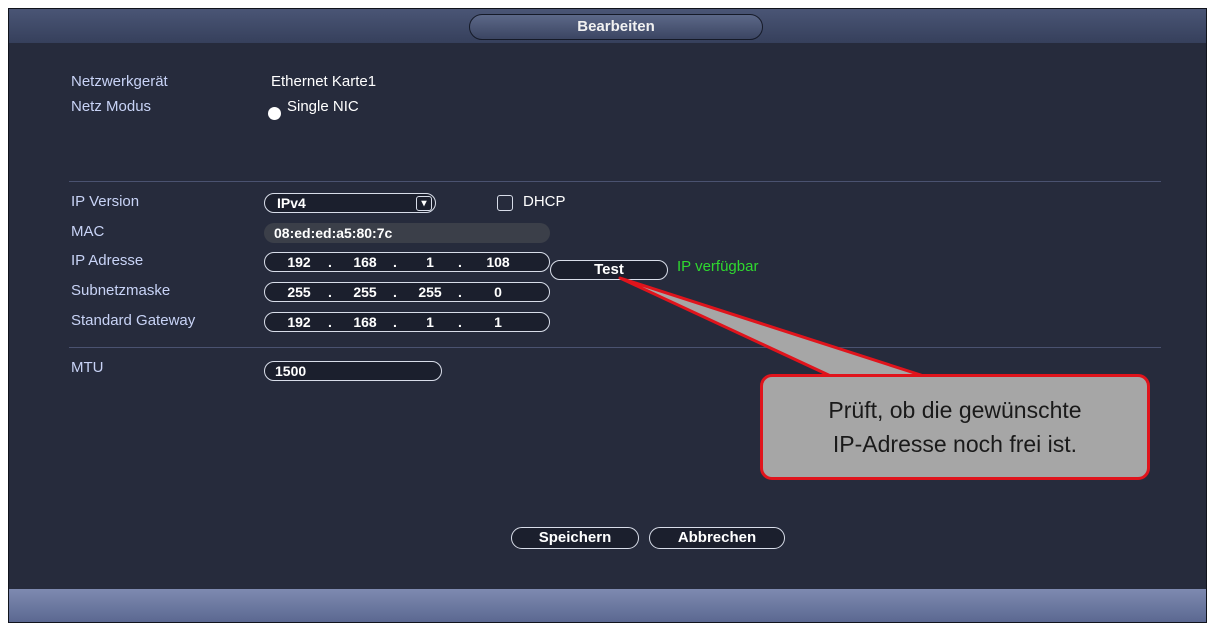 The width and height of the screenshot is (1213, 630). Describe the element at coordinates (407, 322) in the screenshot. I see `gateway-field: 192 . 168 . 1 . 1` at that location.